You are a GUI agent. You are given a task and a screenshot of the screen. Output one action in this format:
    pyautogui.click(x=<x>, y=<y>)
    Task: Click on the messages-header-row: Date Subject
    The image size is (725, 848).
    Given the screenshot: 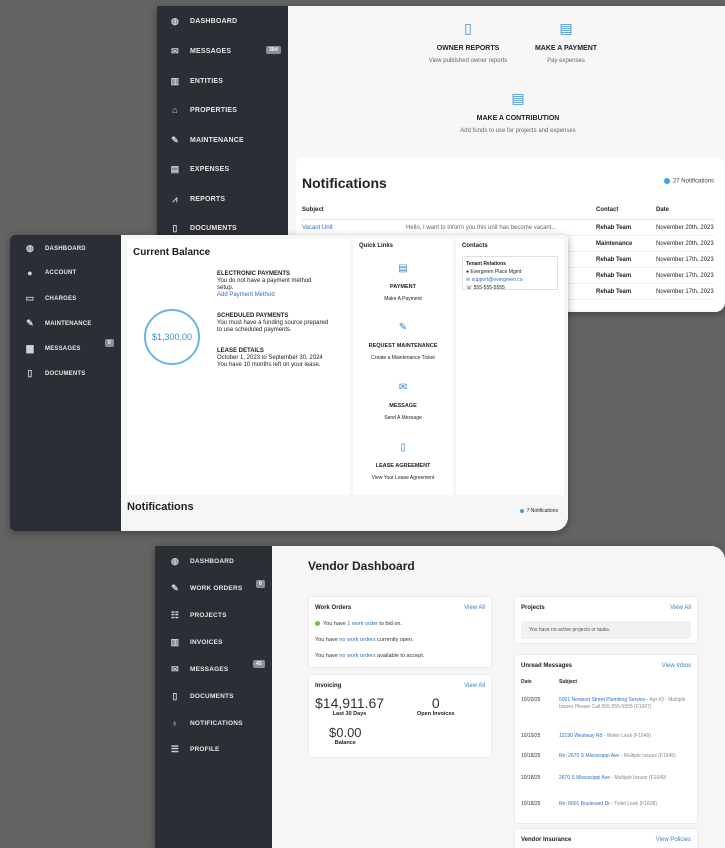 What is the action you would take?
    pyautogui.click(x=549, y=682)
    